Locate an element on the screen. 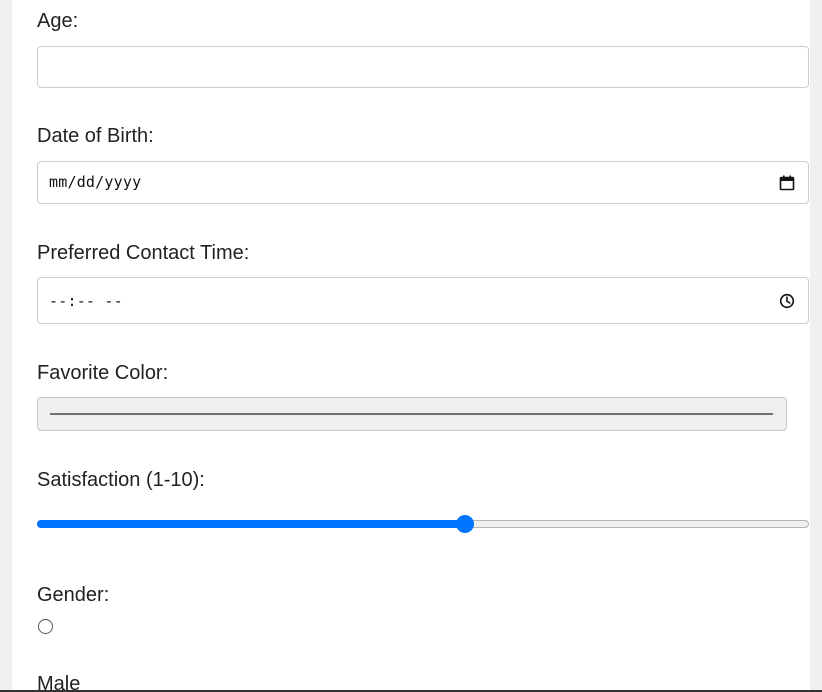 This screenshot has width=822, height=692. slider-fill is located at coordinates (251, 524).